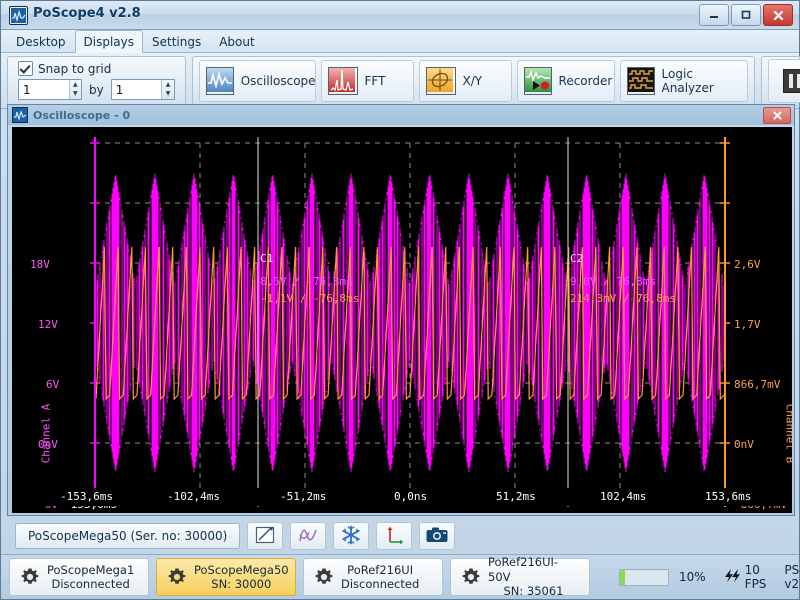 The image size is (800, 600). What do you see at coordinates (136, 89) in the screenshot?
I see `grid-rows-input` at bounding box center [136, 89].